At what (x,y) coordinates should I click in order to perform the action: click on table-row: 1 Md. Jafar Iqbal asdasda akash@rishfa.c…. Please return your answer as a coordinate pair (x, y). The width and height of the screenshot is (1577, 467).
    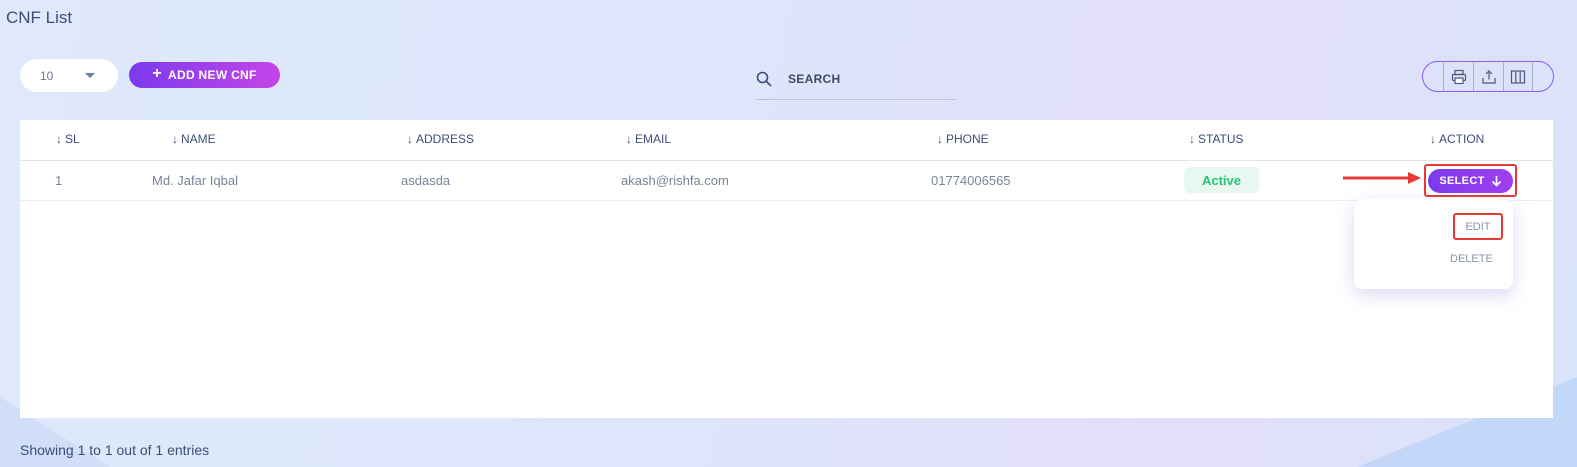
    Looking at the image, I should click on (786, 181).